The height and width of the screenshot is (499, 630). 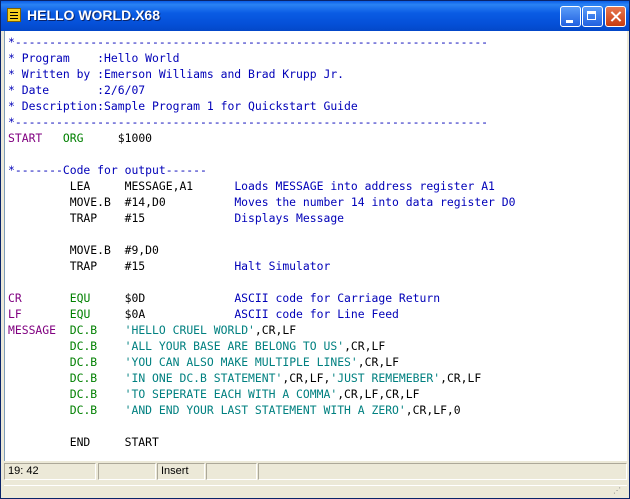 I want to click on code-line: * Date :2/6/07, so click(x=261, y=90).